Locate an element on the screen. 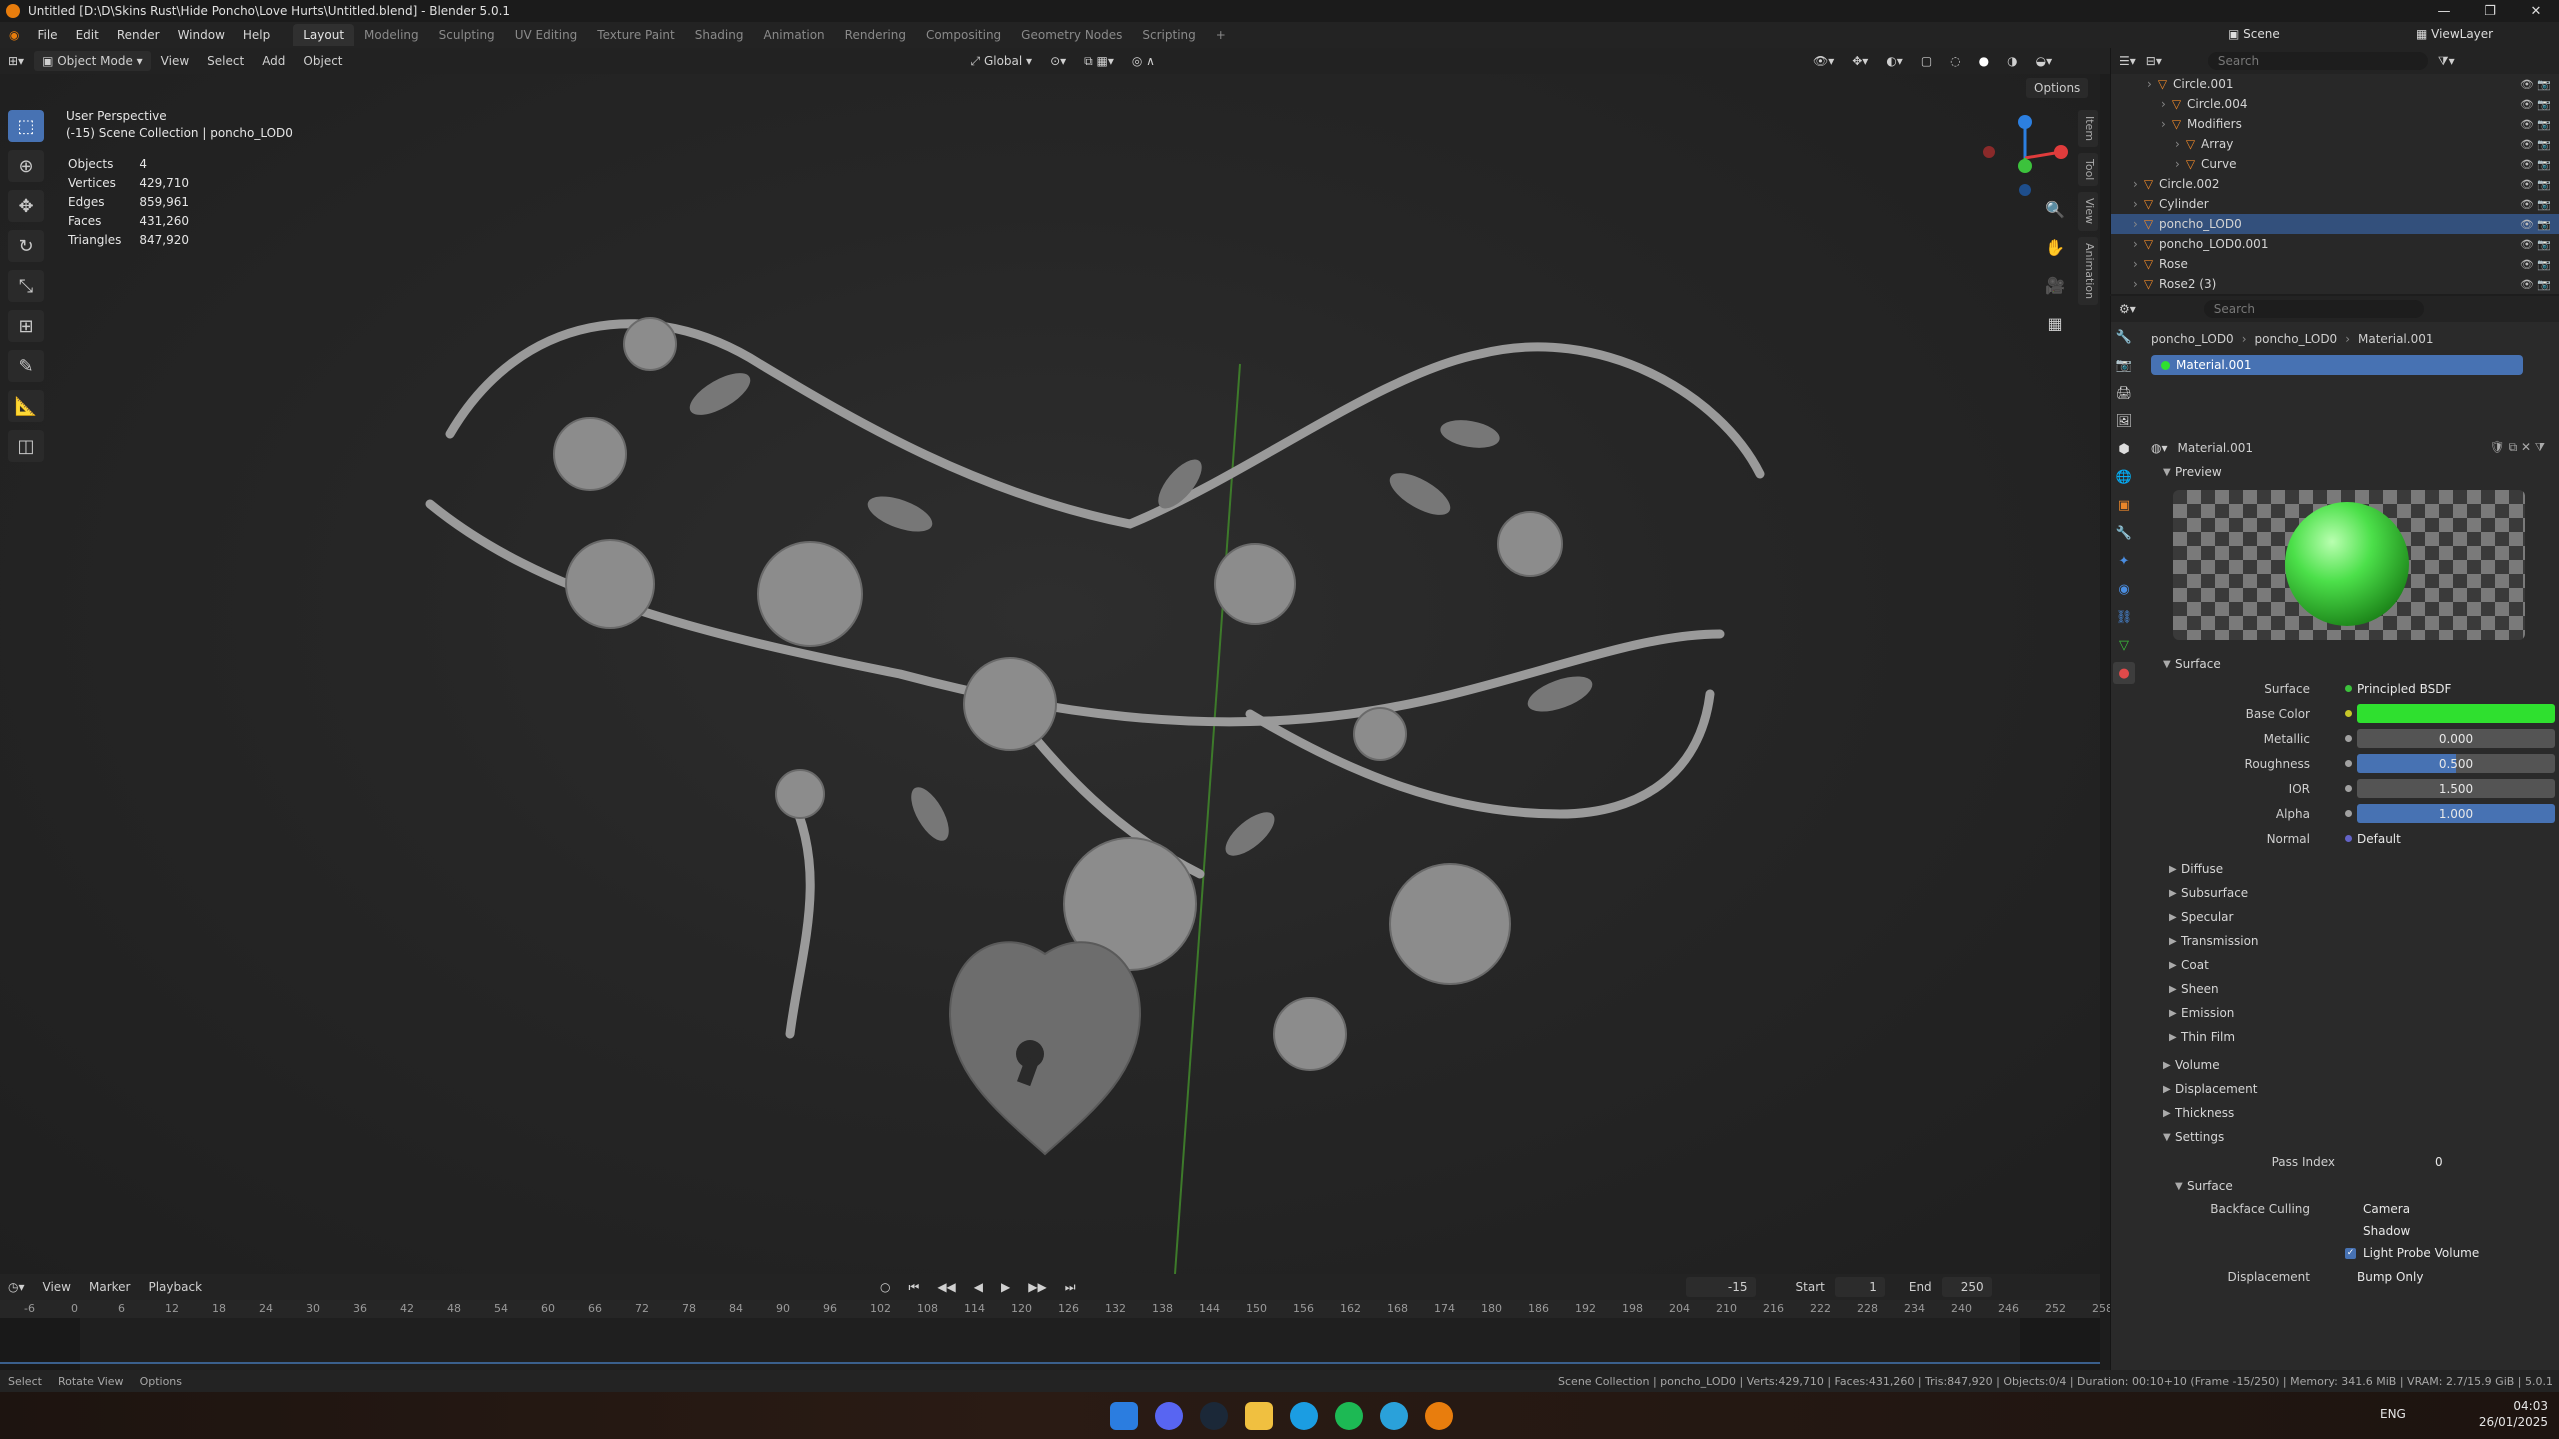 The width and height of the screenshot is (2559, 1439). shadow-checkbox: Shadow is located at coordinates (2386, 1231).